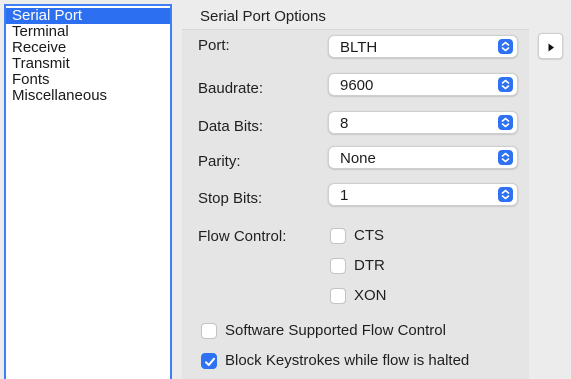 Image resolution: width=571 pixels, height=379 pixels. What do you see at coordinates (344, 195) in the screenshot?
I see `stop-bits-value: 1` at bounding box center [344, 195].